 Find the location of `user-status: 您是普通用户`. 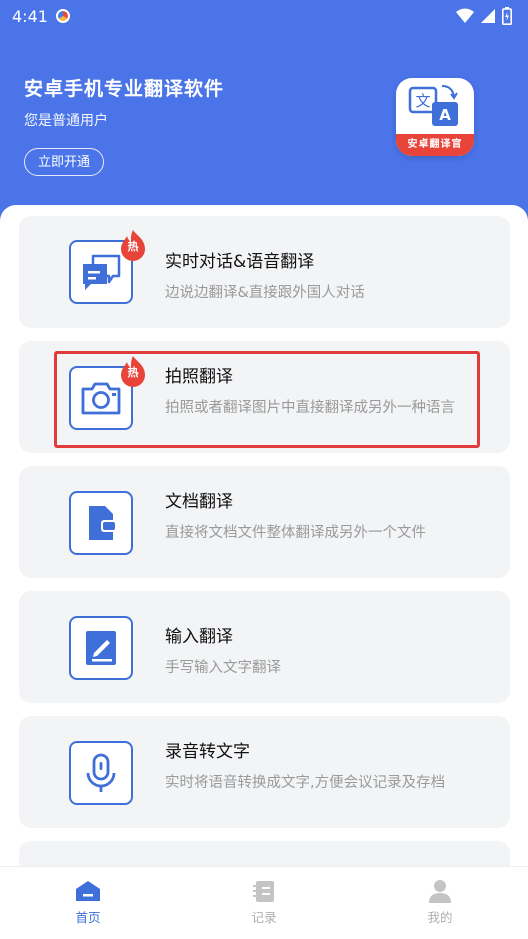

user-status: 您是普通用户 is located at coordinates (66, 121).